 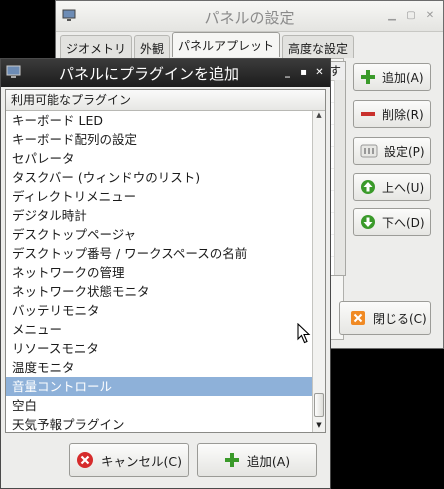 I want to click on plugin-list-item: ネットワーク状態モニタ, so click(x=159, y=291).